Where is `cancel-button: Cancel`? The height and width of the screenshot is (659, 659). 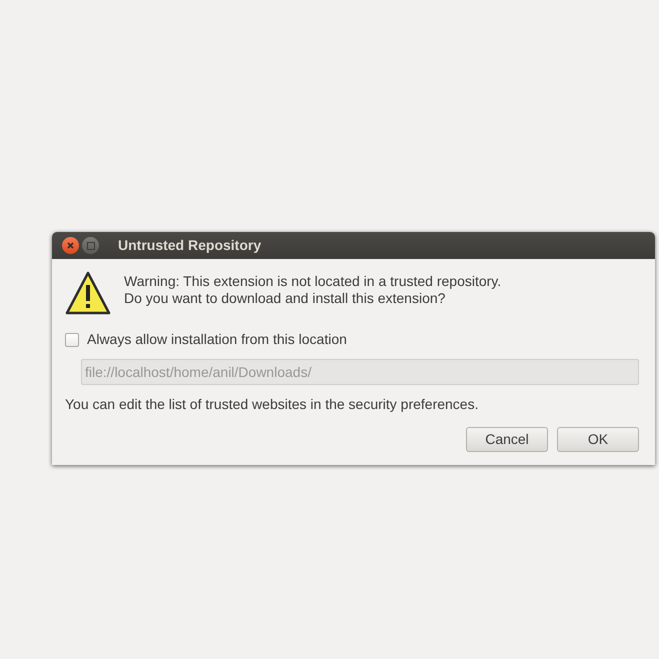 cancel-button: Cancel is located at coordinates (507, 439).